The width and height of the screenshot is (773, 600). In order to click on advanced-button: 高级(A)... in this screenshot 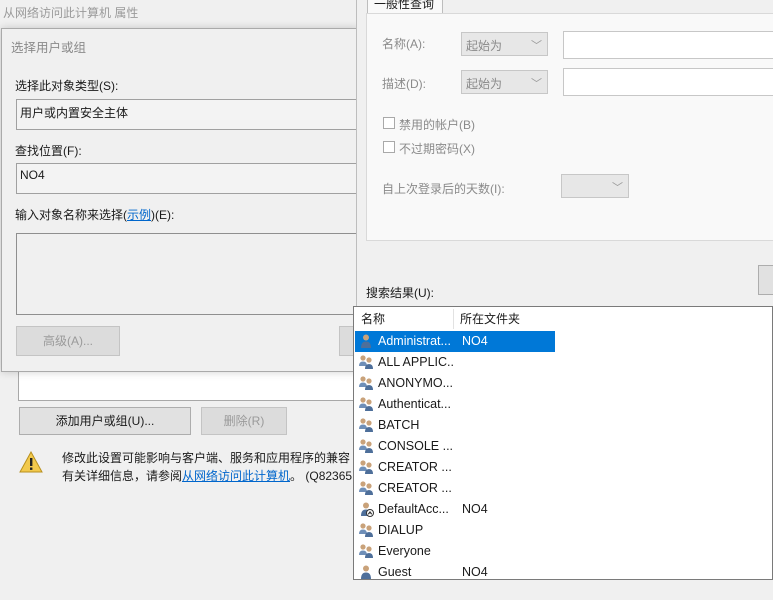, I will do `click(68, 341)`.